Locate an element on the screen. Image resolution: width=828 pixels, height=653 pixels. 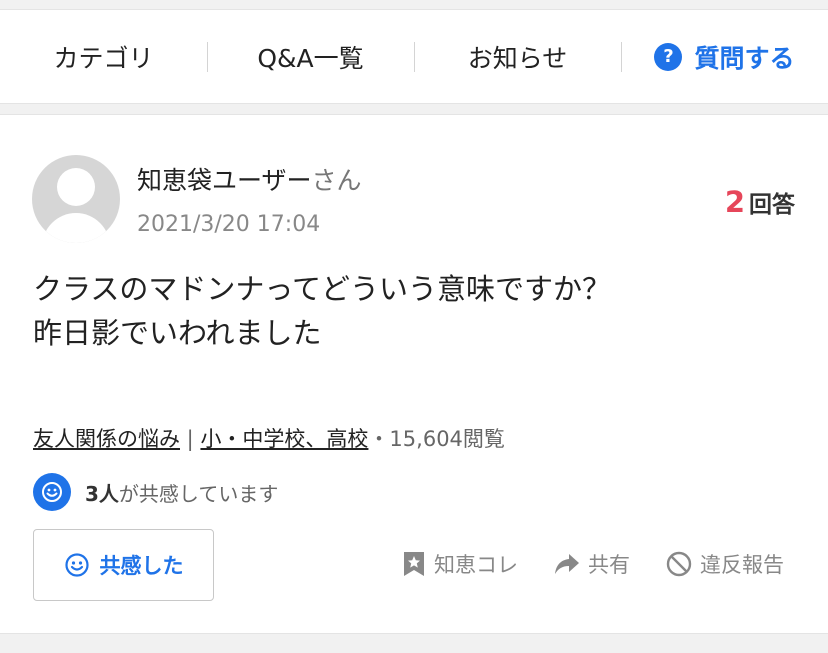
bookmark-star-icon is located at coordinates (414, 564).